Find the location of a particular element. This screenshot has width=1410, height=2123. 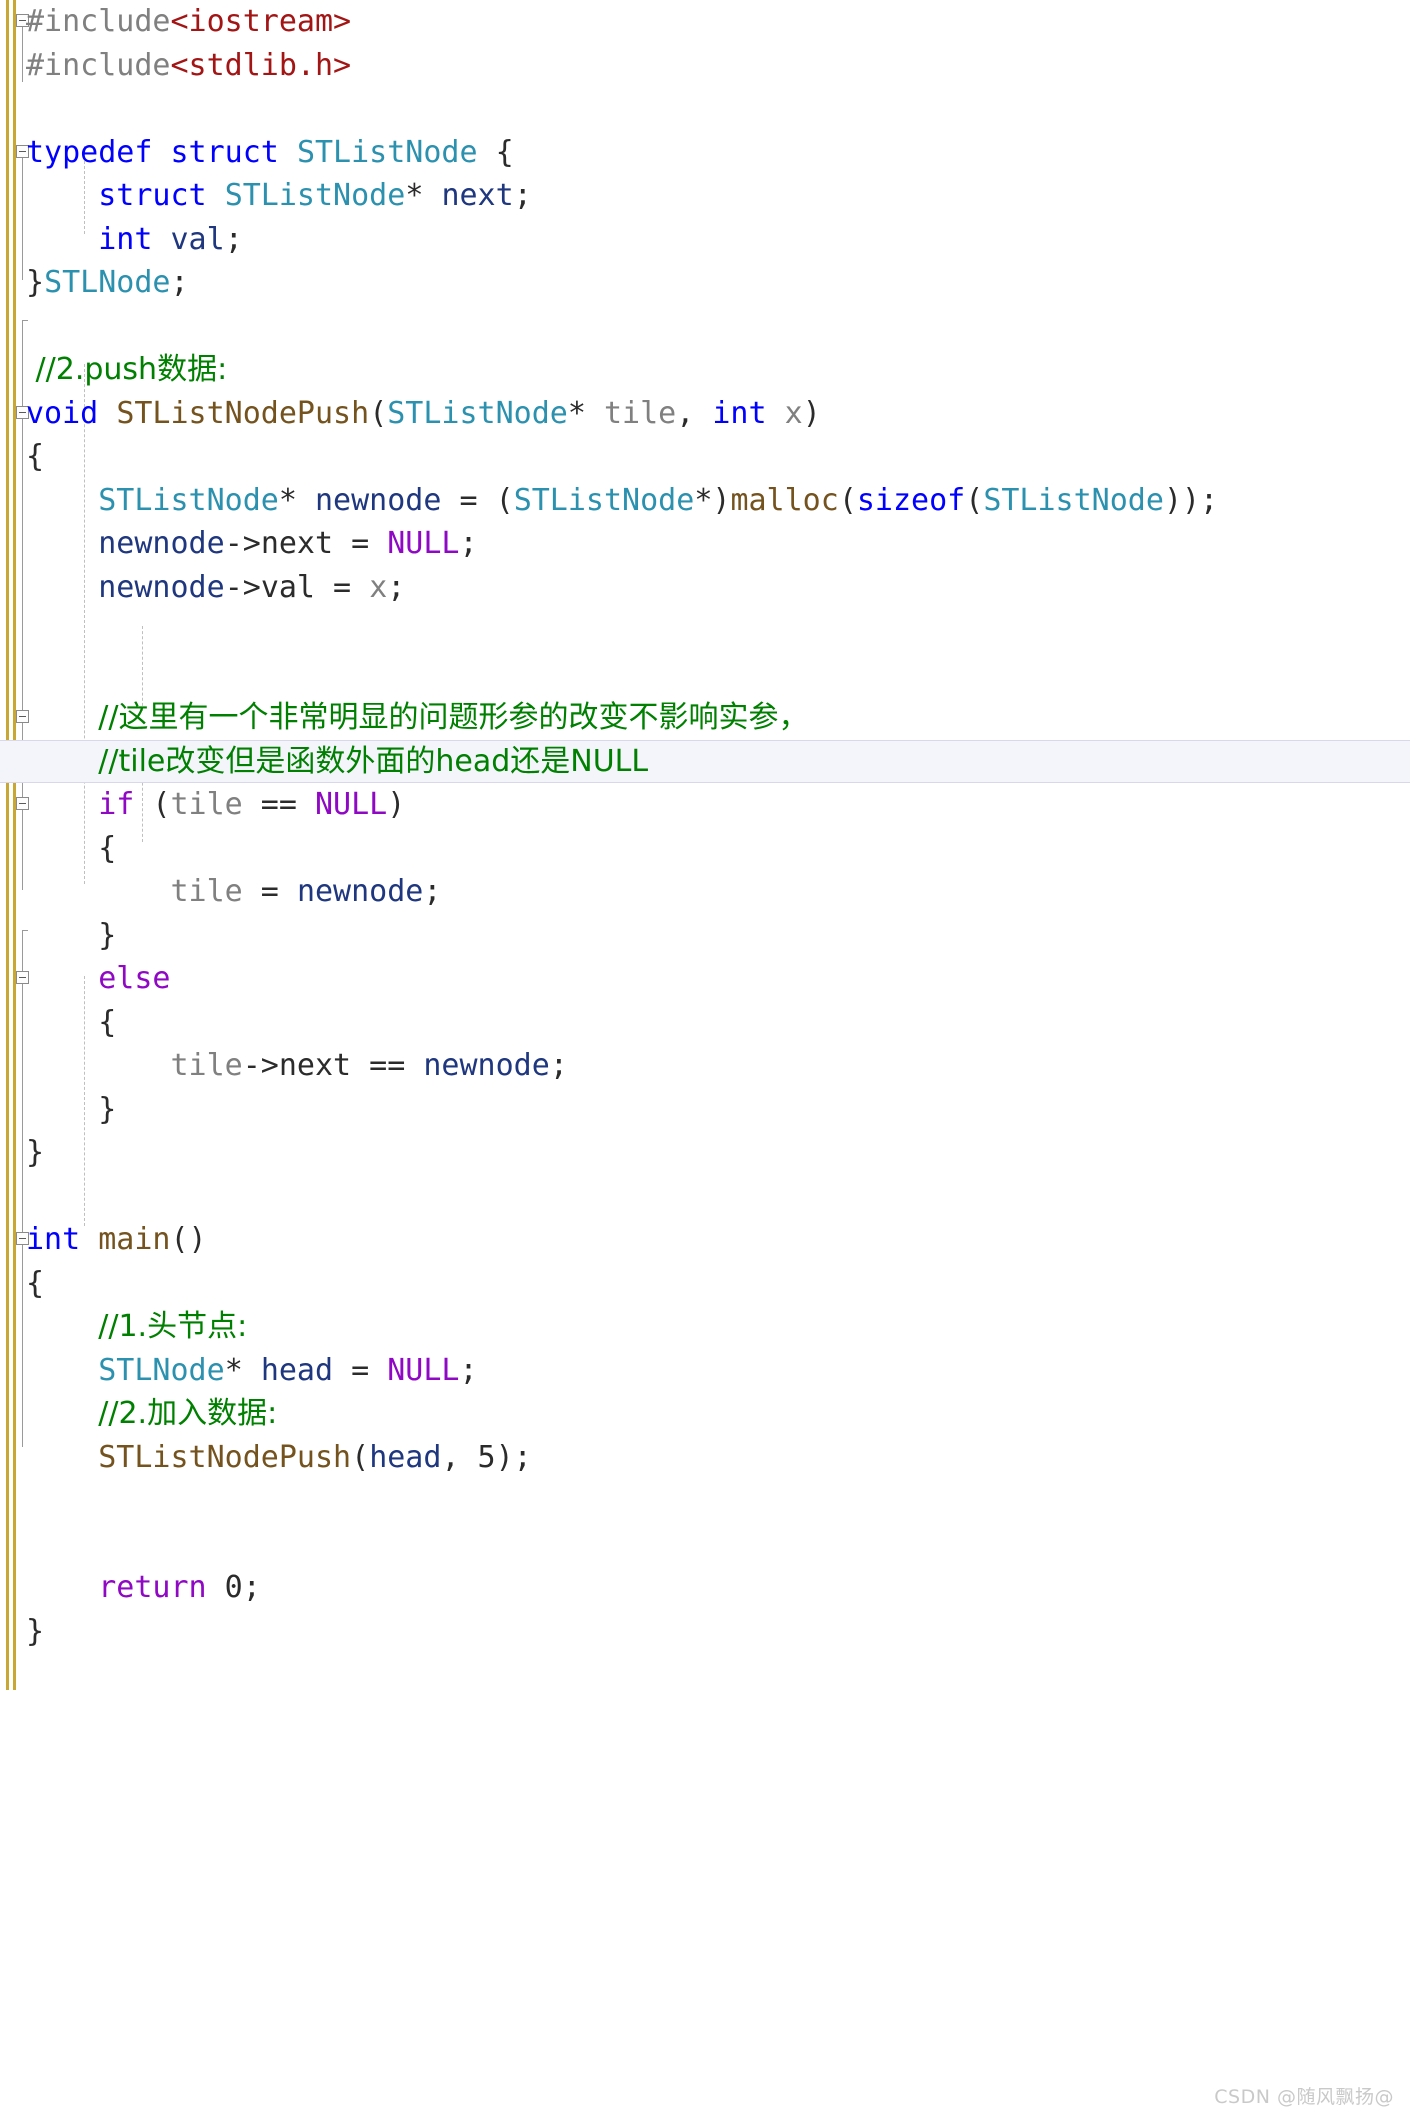

code-token: -> is located at coordinates (242, 587).